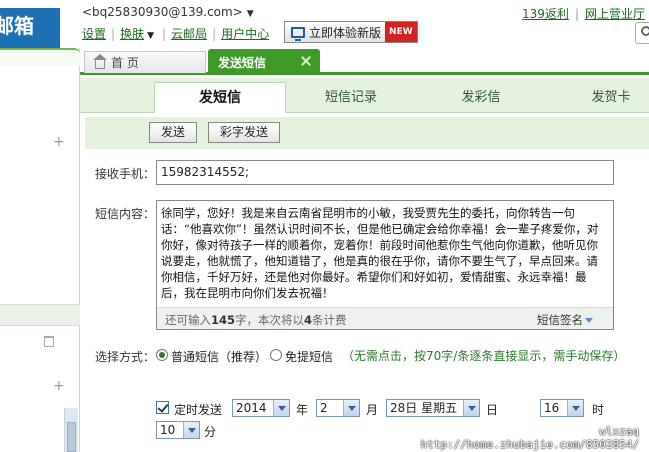 This screenshot has height=452, width=649. What do you see at coordinates (49, 341) in the screenshot?
I see `trash-icon` at bounding box center [49, 341].